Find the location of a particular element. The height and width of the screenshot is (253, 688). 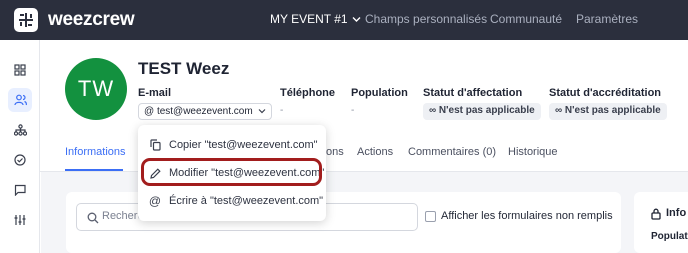

active-tab-indicator is located at coordinates (94, 170).